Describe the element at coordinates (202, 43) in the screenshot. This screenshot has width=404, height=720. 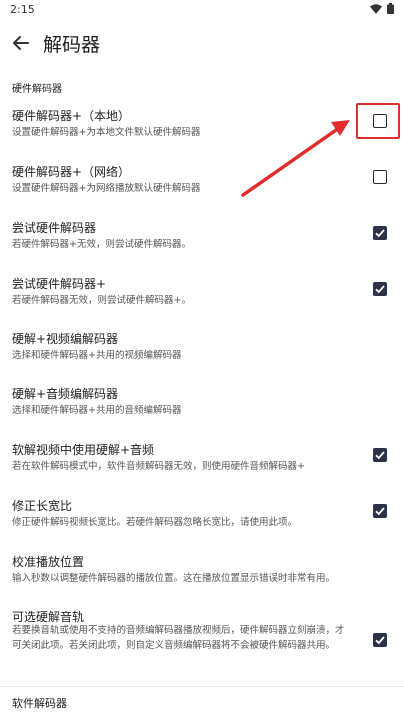
I see `app-bar: 解码器` at that location.